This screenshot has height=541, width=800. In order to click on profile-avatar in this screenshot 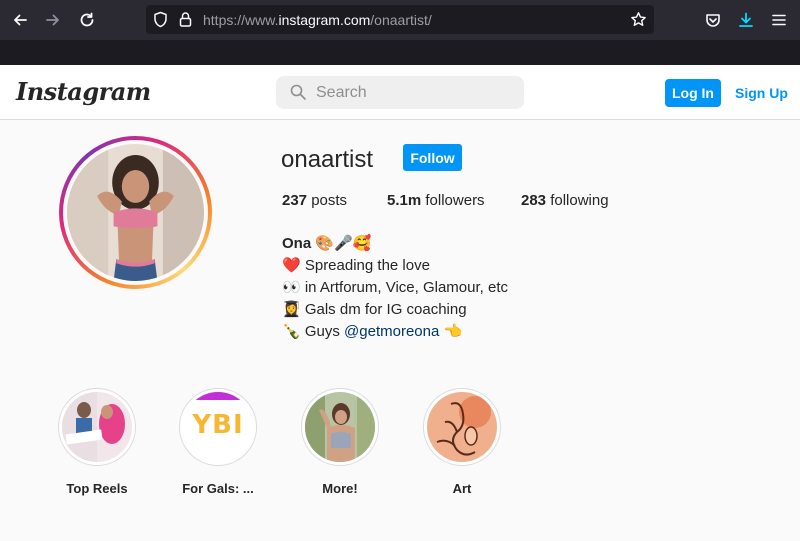, I will do `click(135, 212)`.